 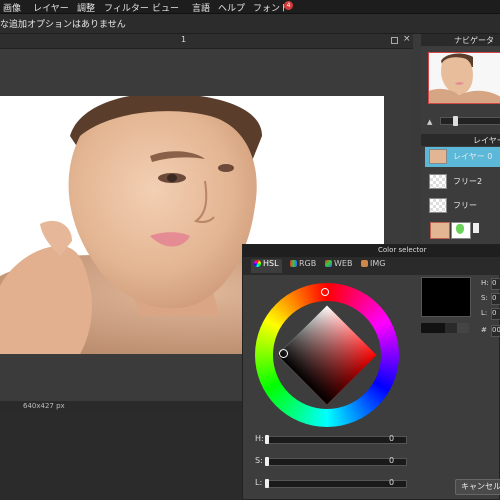 I want to click on layers-panel: レイヤー レイヤー 0 フリー2 フリー, so click(x=460, y=189).